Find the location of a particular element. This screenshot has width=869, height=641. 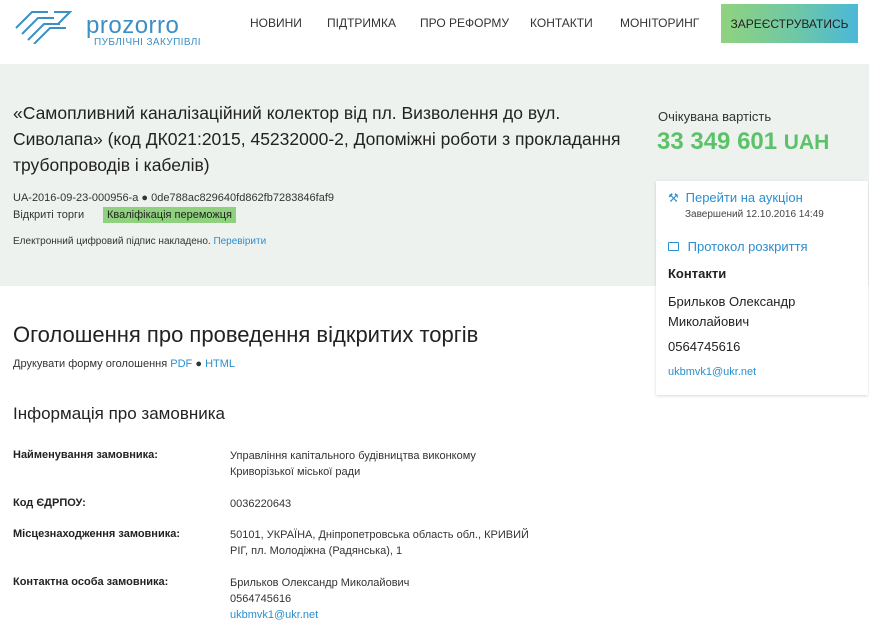

print-pdf-link: PDF is located at coordinates (181, 364).